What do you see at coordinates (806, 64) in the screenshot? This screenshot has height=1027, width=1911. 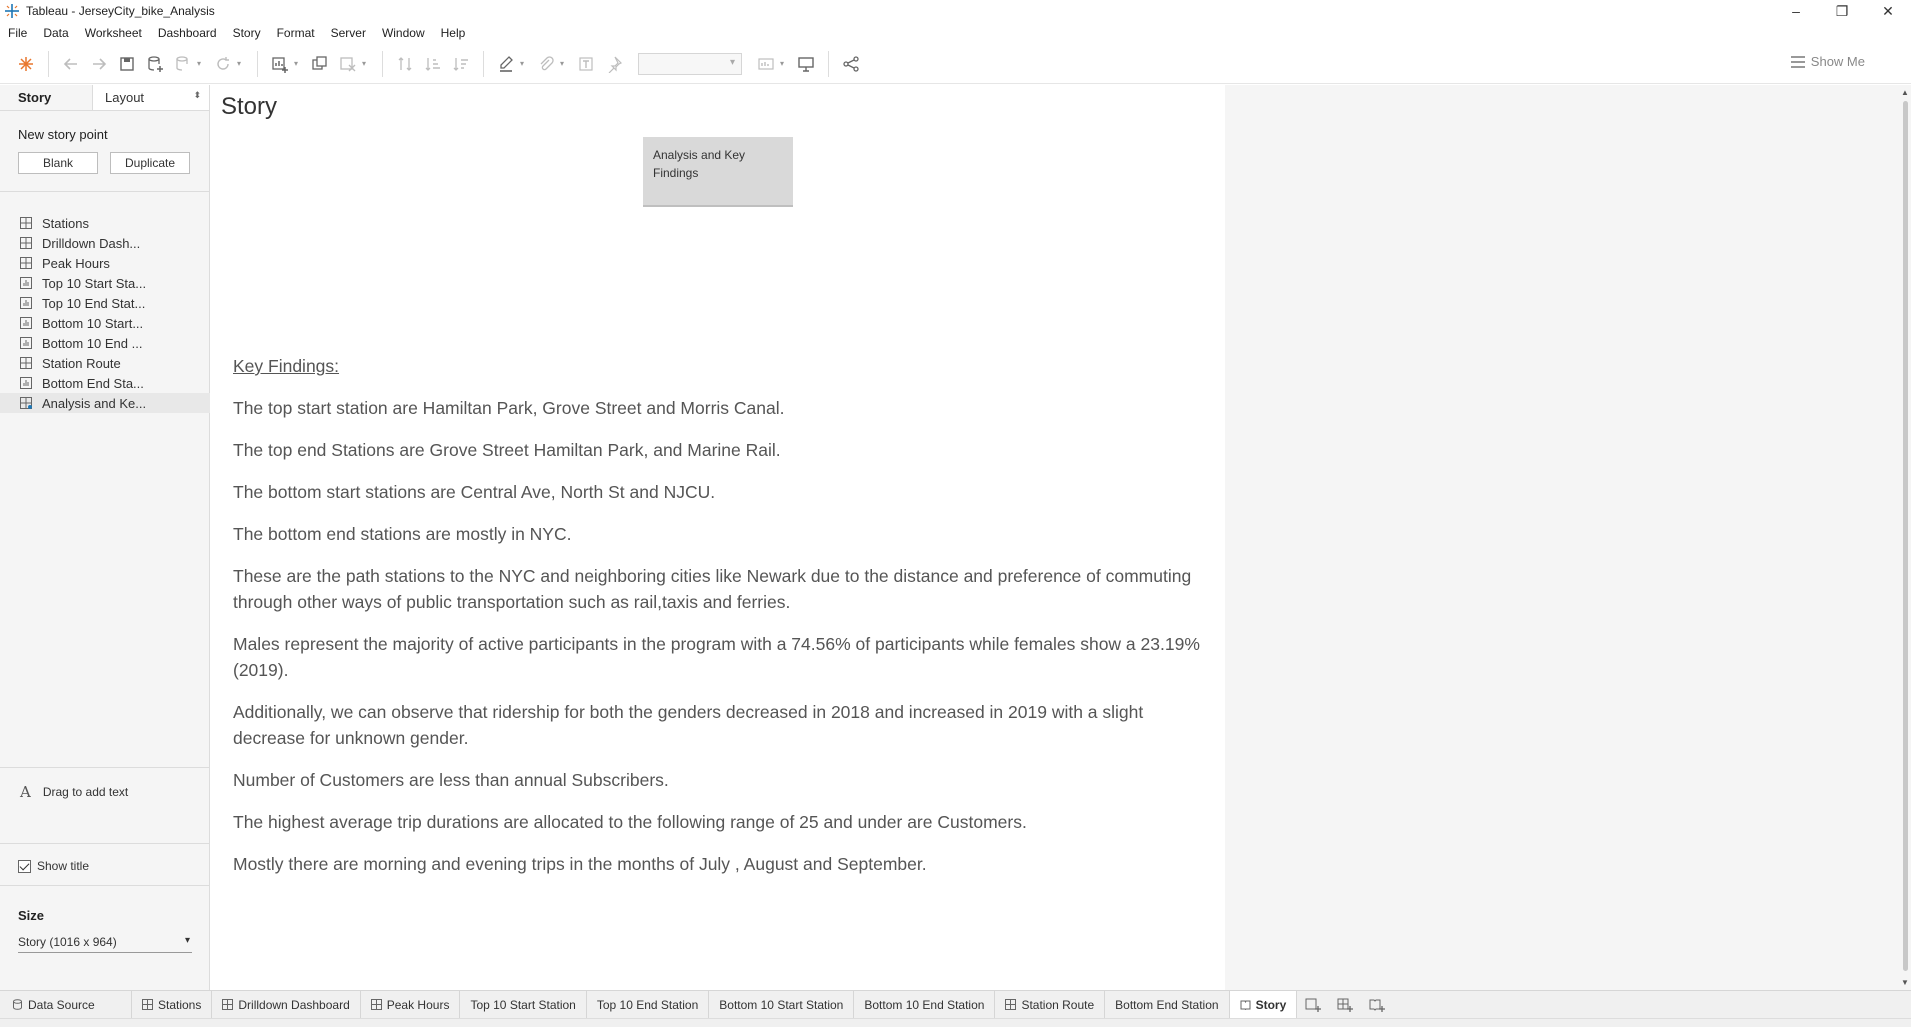 I see `presentation-mode-button` at bounding box center [806, 64].